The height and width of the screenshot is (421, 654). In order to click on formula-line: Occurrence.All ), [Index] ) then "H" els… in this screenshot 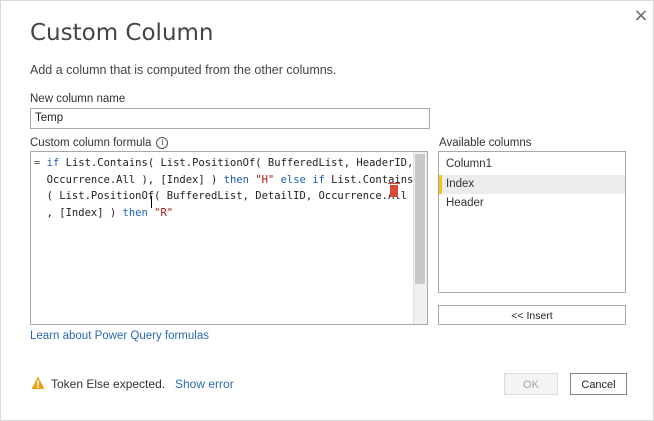, I will do `click(224, 180)`.